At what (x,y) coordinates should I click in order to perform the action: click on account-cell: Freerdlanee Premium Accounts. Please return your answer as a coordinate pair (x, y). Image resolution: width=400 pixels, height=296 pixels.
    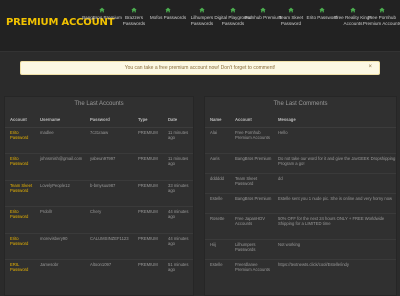
    Looking at the image, I should click on (251, 268).